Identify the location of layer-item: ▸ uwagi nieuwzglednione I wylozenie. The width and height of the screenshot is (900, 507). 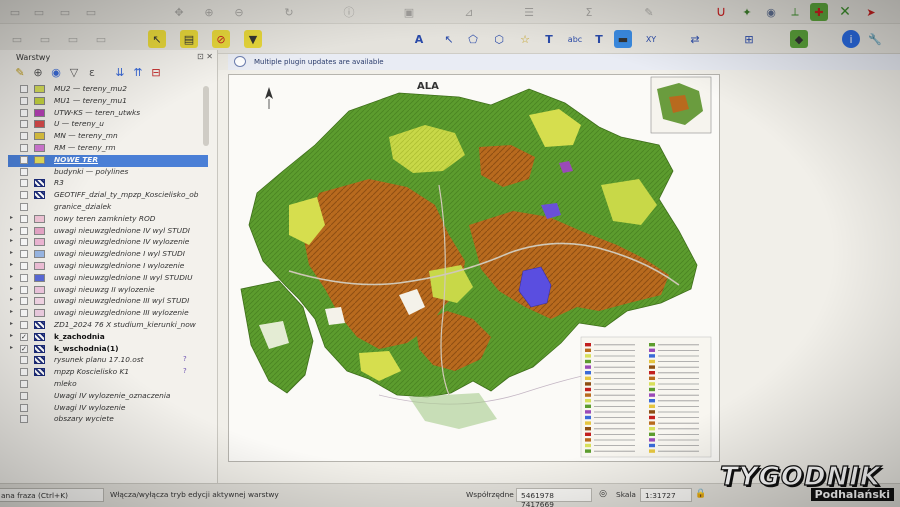
(108, 267).